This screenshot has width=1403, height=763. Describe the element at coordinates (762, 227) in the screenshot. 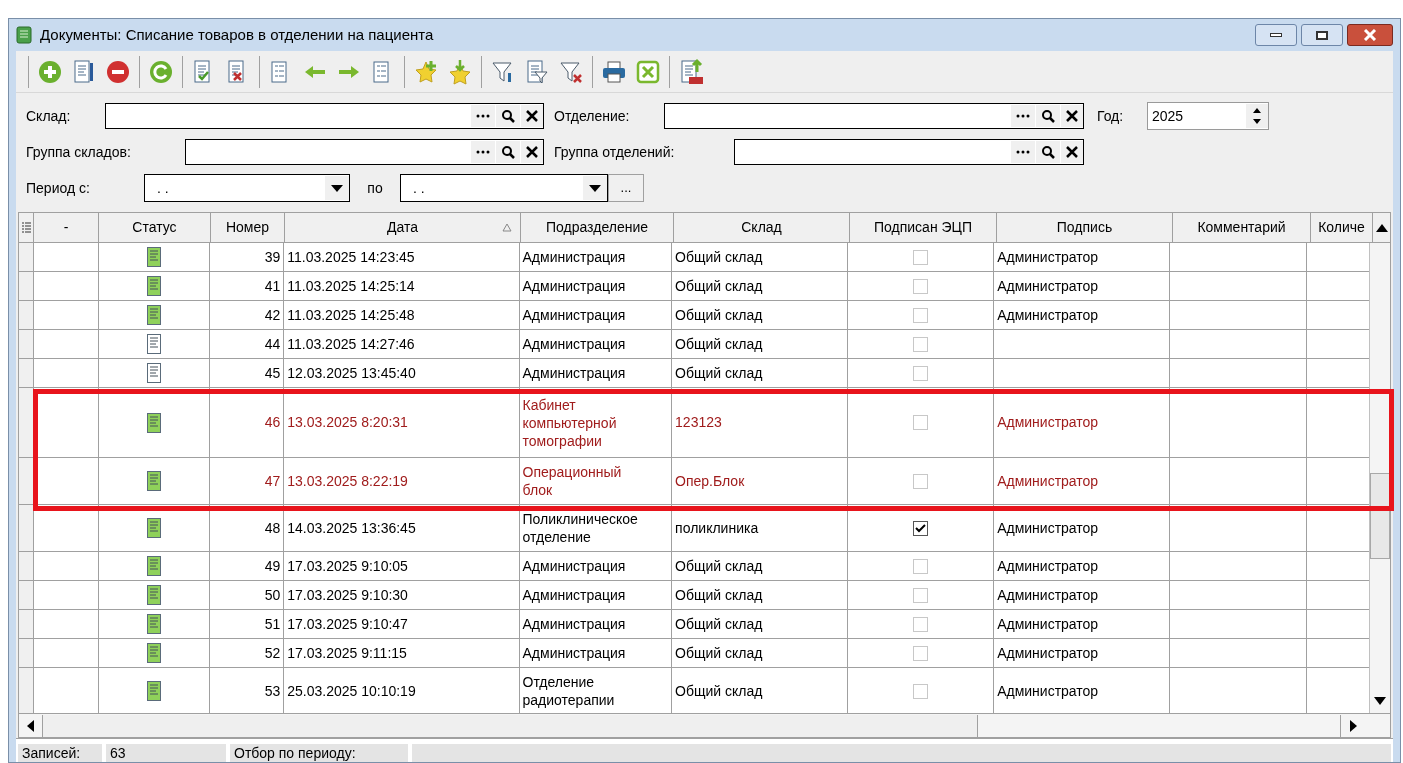

I see `column-header: Склад` at that location.